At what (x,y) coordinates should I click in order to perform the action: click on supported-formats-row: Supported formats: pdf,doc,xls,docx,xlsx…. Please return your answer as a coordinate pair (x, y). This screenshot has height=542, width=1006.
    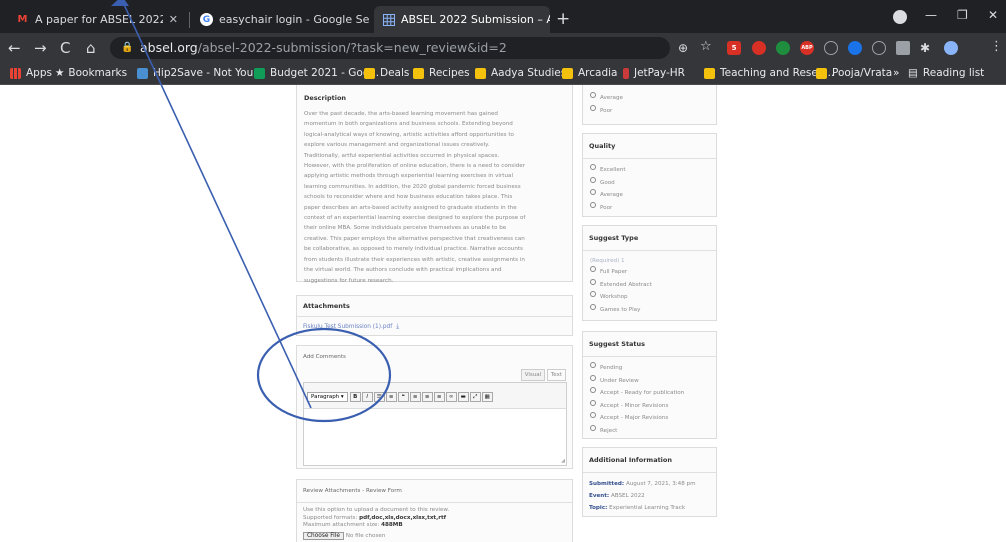
    Looking at the image, I should click on (434, 519).